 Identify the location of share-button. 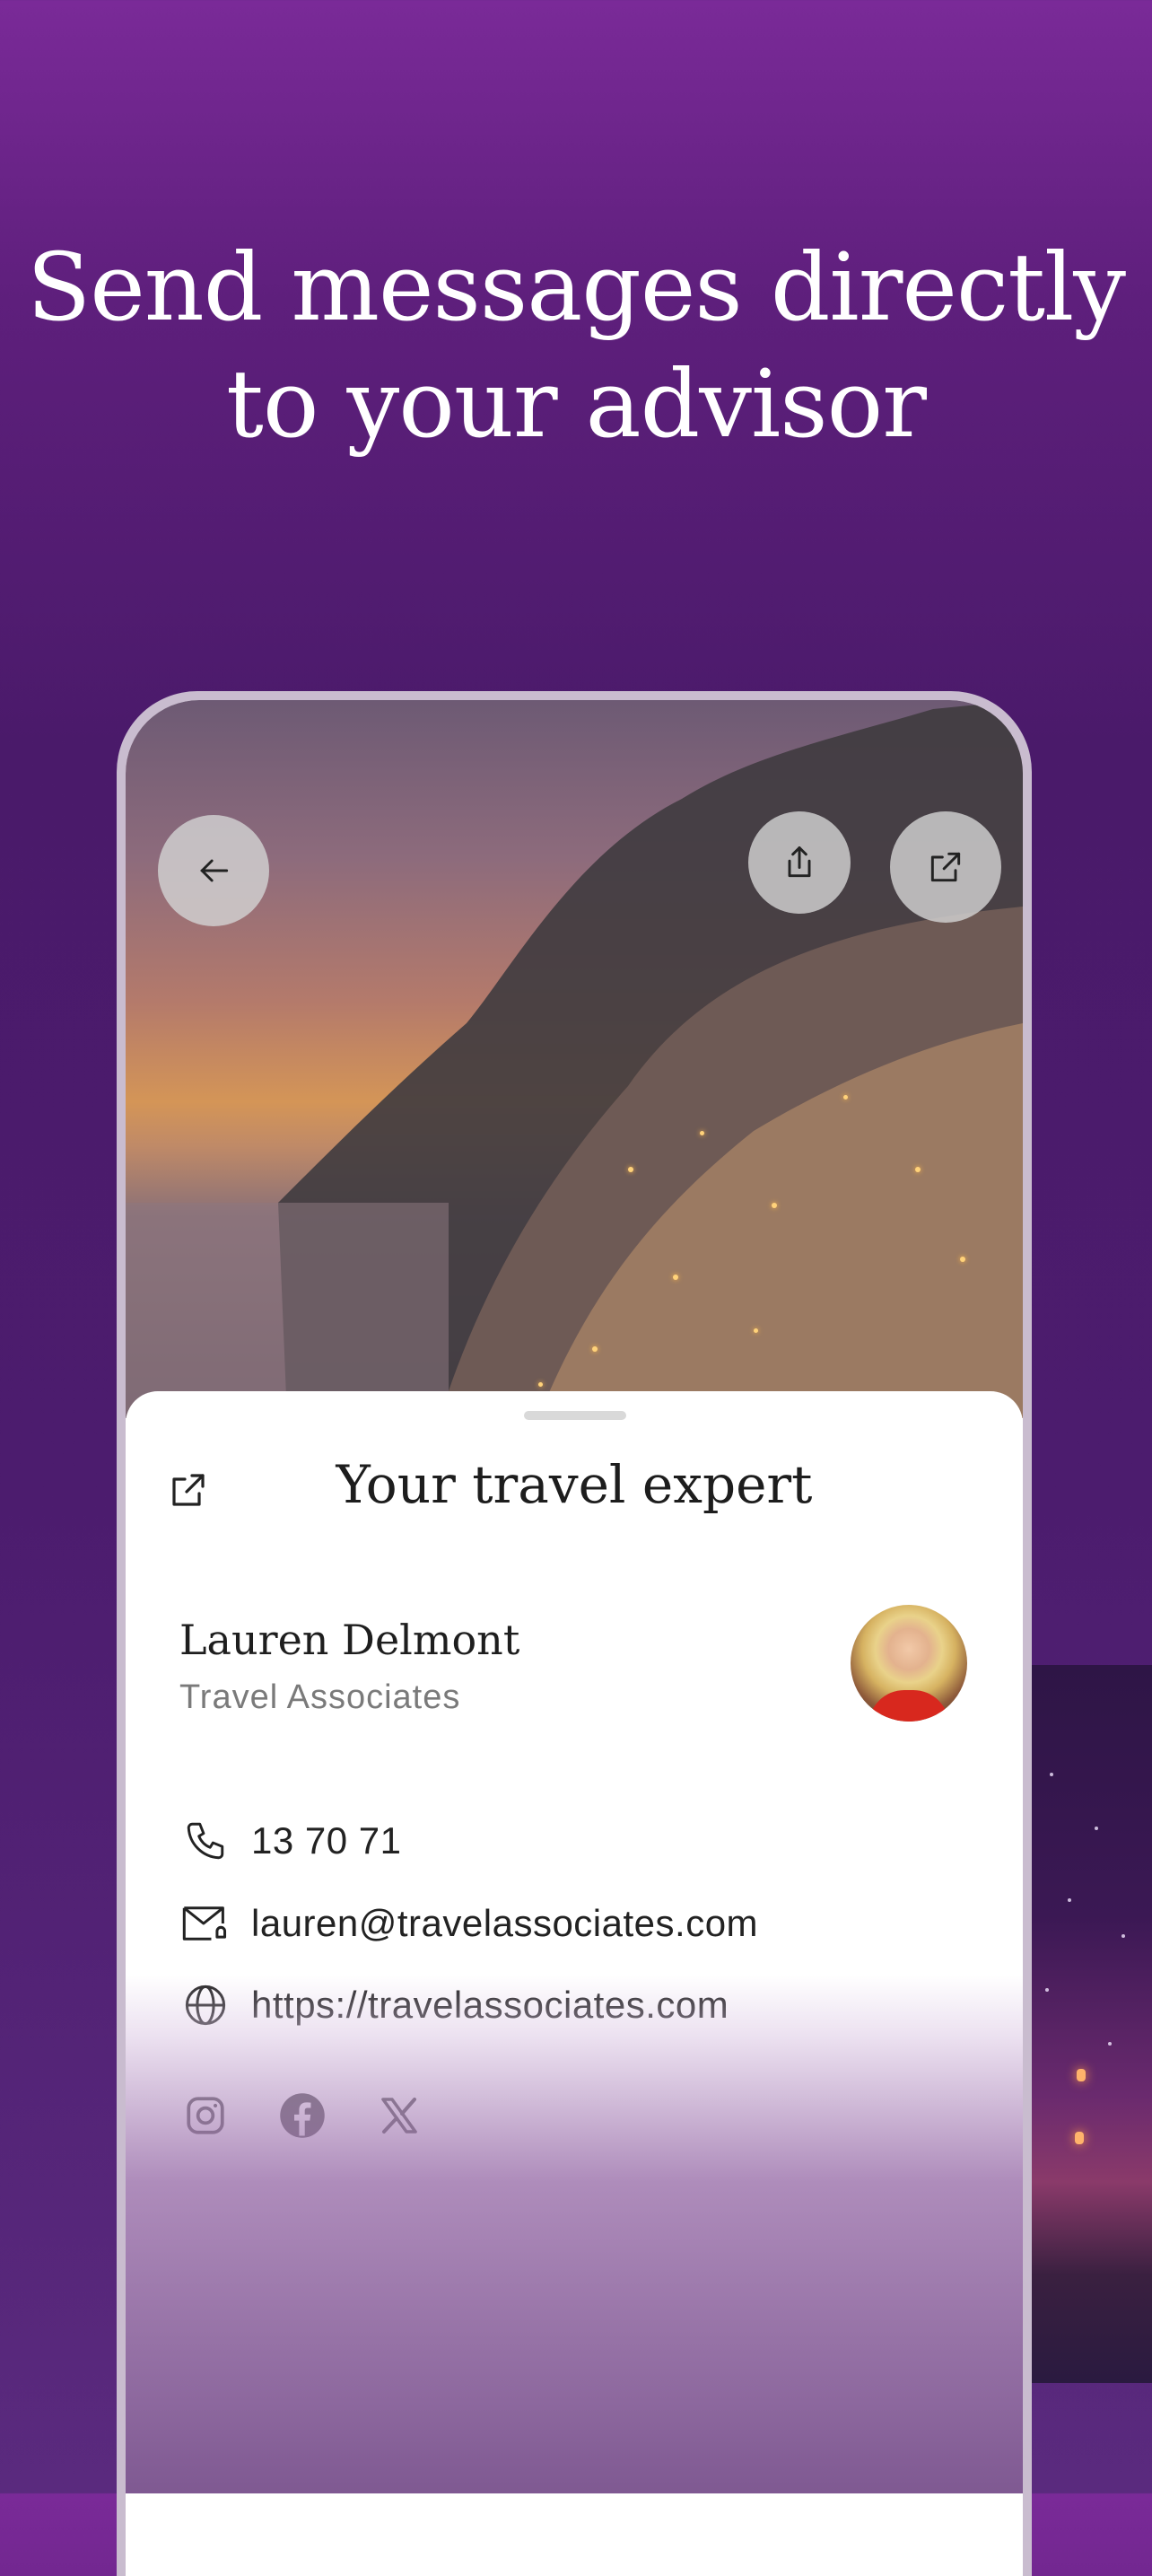
(799, 862).